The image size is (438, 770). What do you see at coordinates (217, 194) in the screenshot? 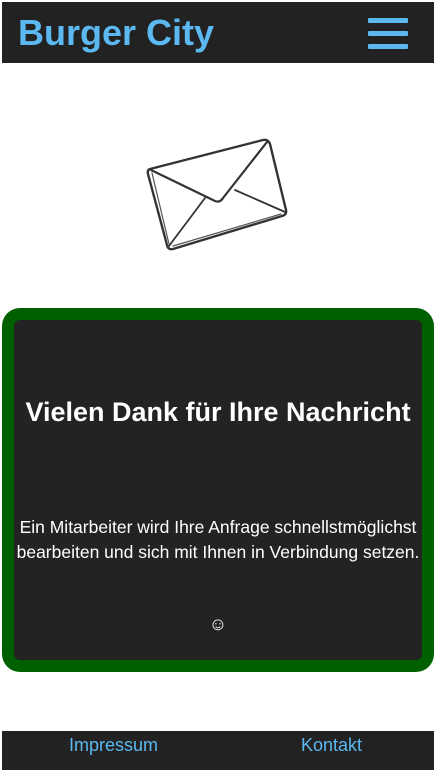
I see `envelope-icon` at bounding box center [217, 194].